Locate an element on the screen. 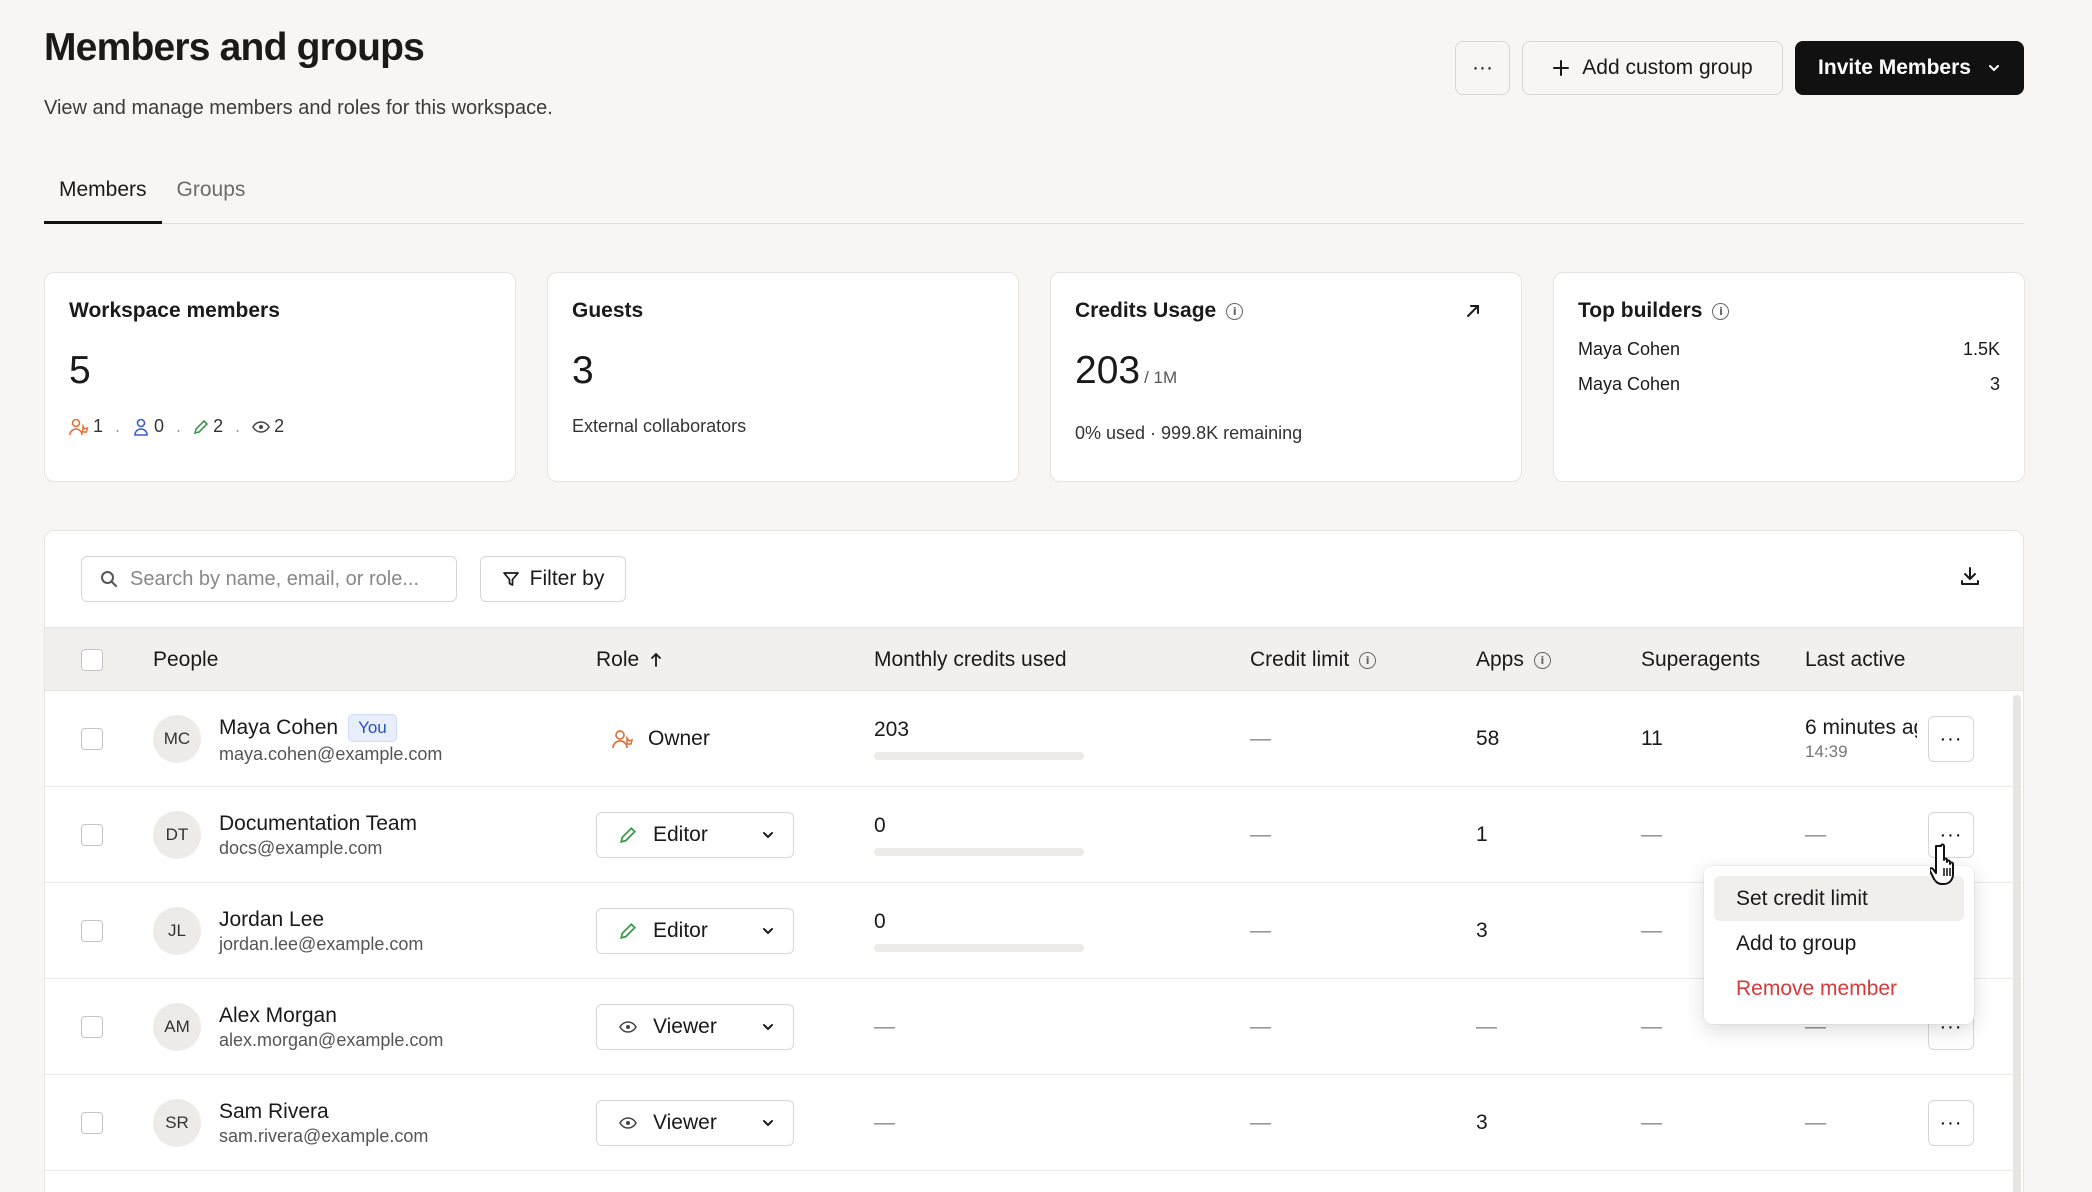  column-monthly-credits: Monthly credits used is located at coordinates (970, 660).